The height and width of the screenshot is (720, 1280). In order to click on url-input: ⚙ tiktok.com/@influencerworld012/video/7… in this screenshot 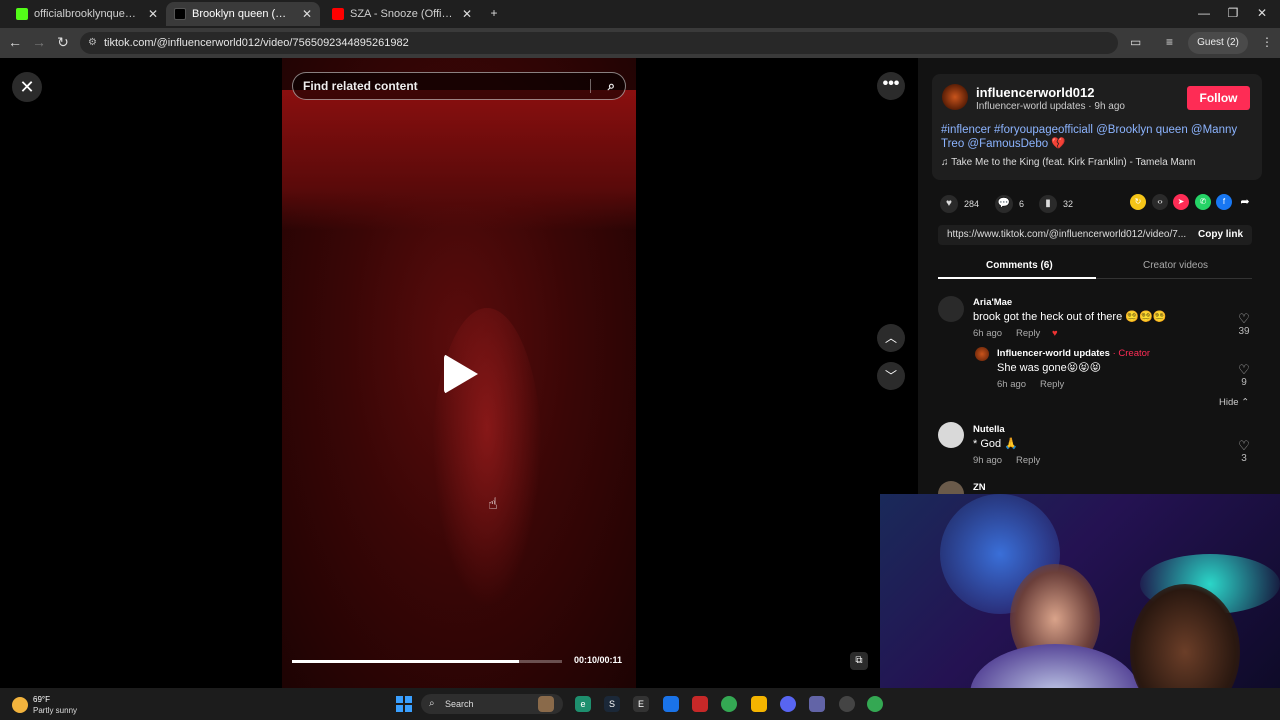, I will do `click(599, 43)`.